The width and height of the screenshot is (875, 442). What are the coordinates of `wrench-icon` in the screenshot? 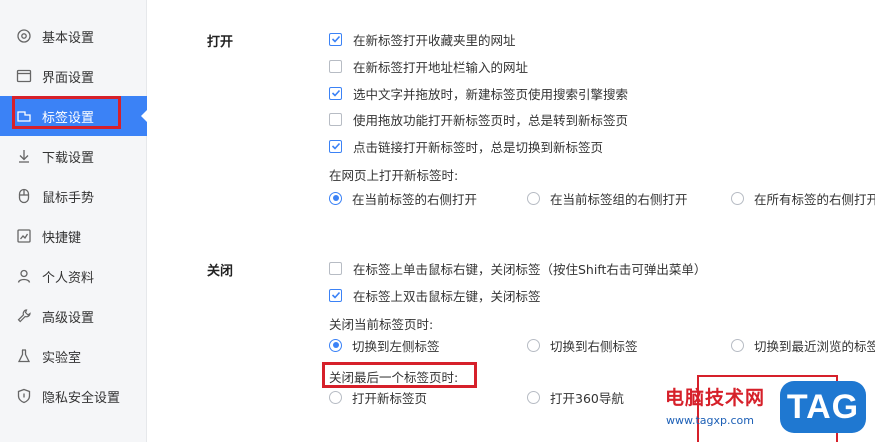 It's located at (24, 316).